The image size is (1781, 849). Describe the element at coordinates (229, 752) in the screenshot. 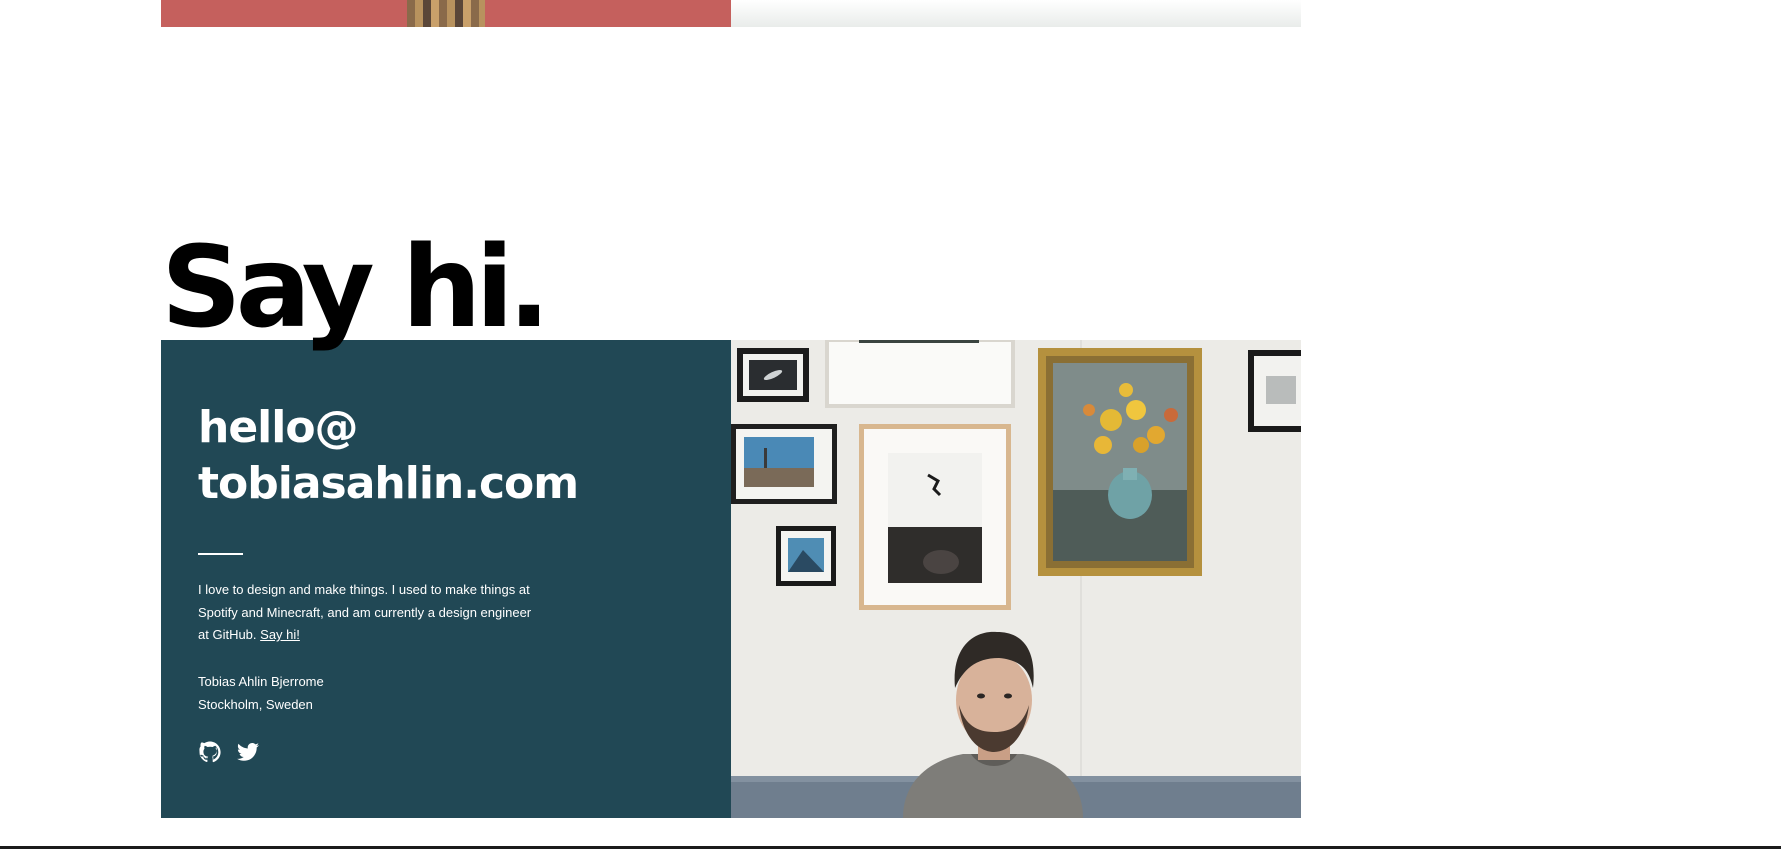

I see `social-links` at that location.